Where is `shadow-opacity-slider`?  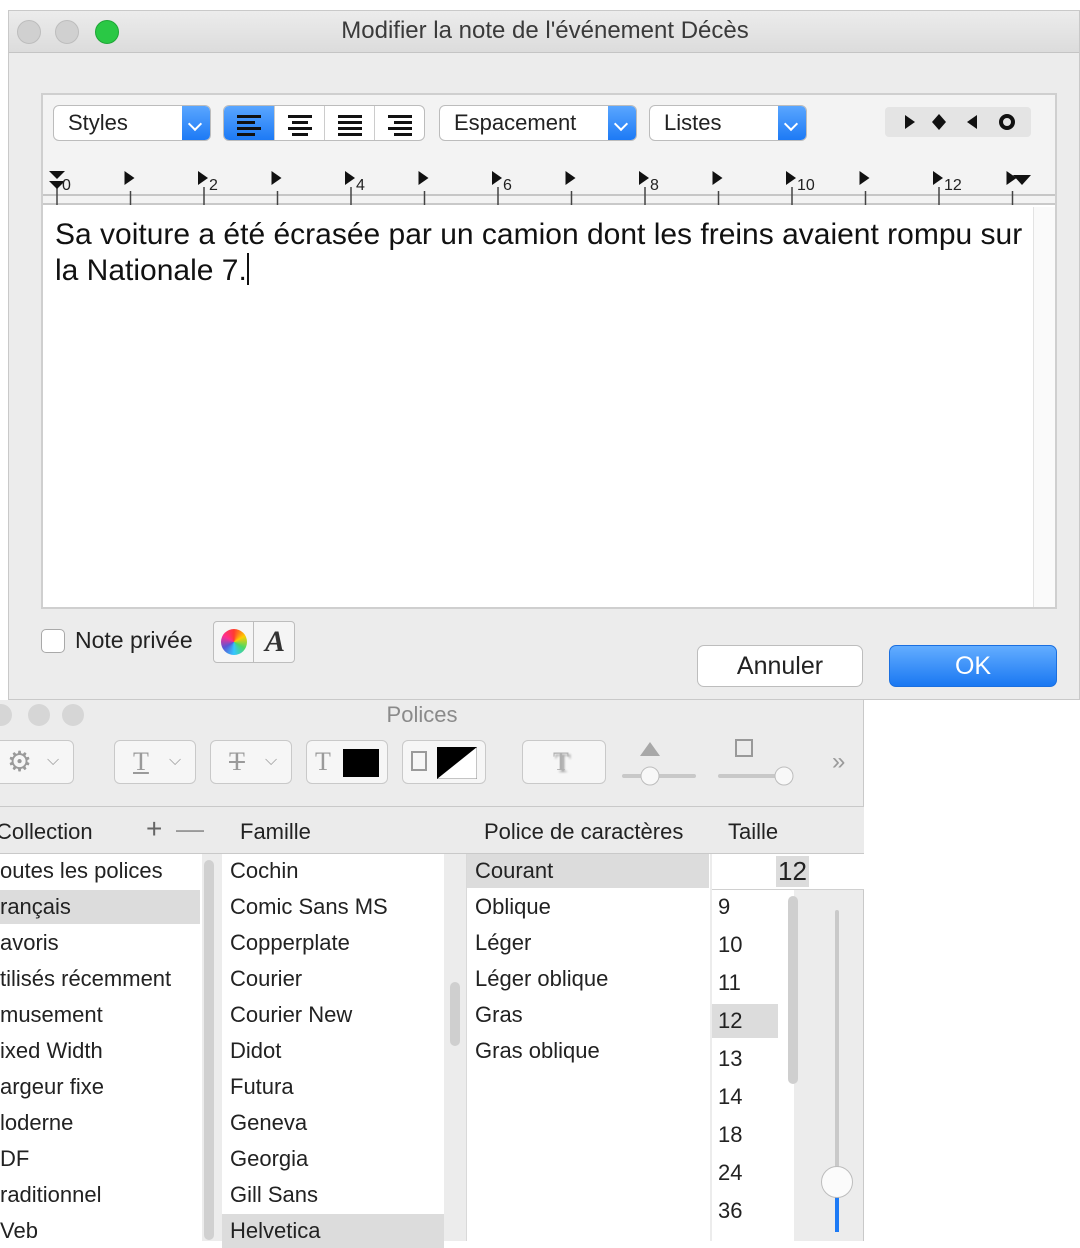 shadow-opacity-slider is located at coordinates (663, 764).